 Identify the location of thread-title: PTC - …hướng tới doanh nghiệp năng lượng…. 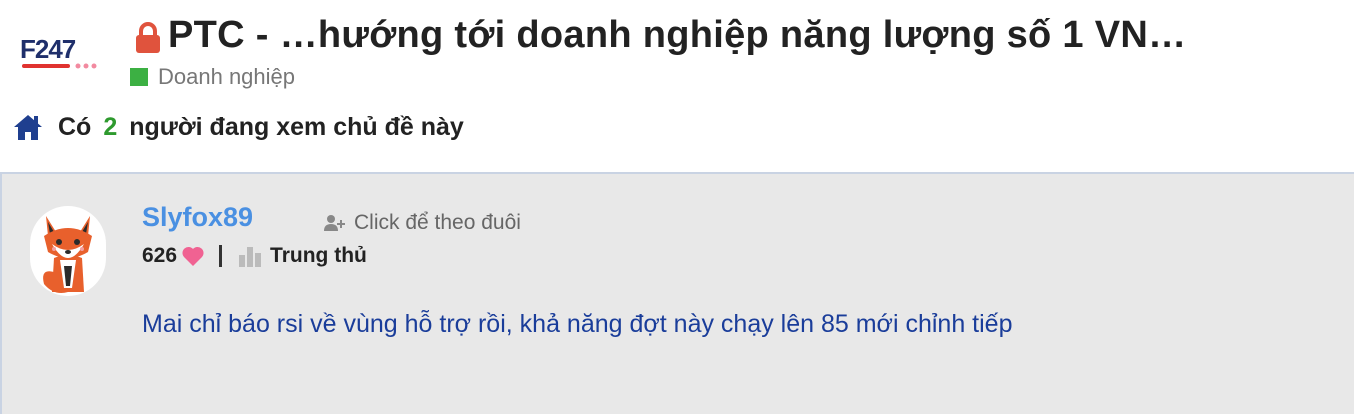
(677, 35).